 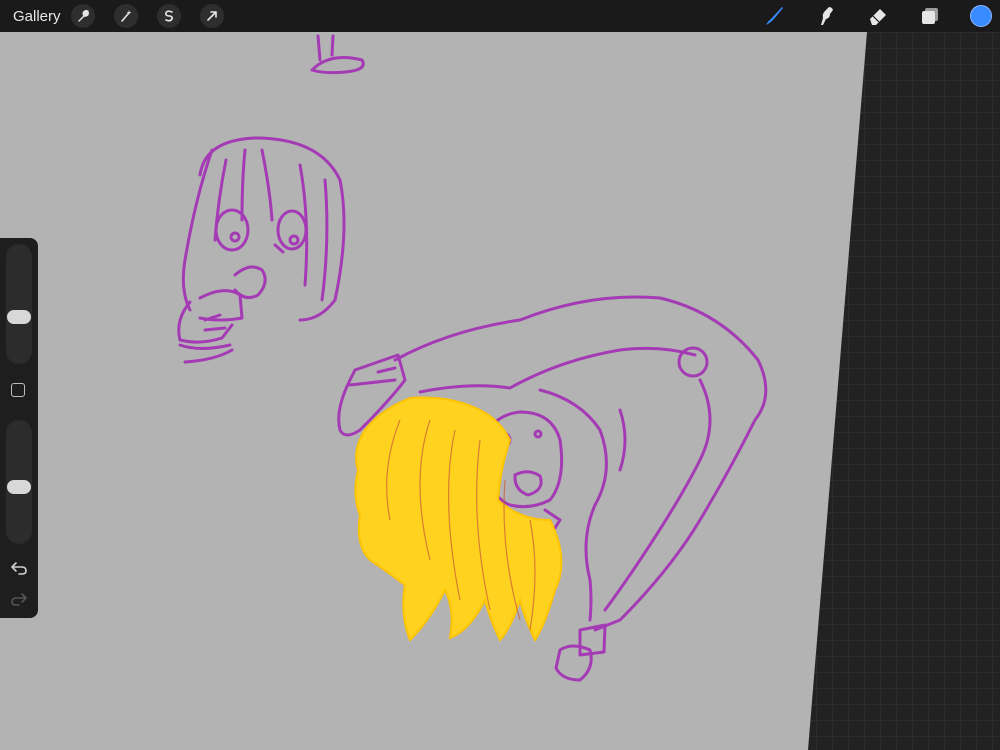 What do you see at coordinates (37, 16) in the screenshot?
I see `gallery-button: Gallery` at bounding box center [37, 16].